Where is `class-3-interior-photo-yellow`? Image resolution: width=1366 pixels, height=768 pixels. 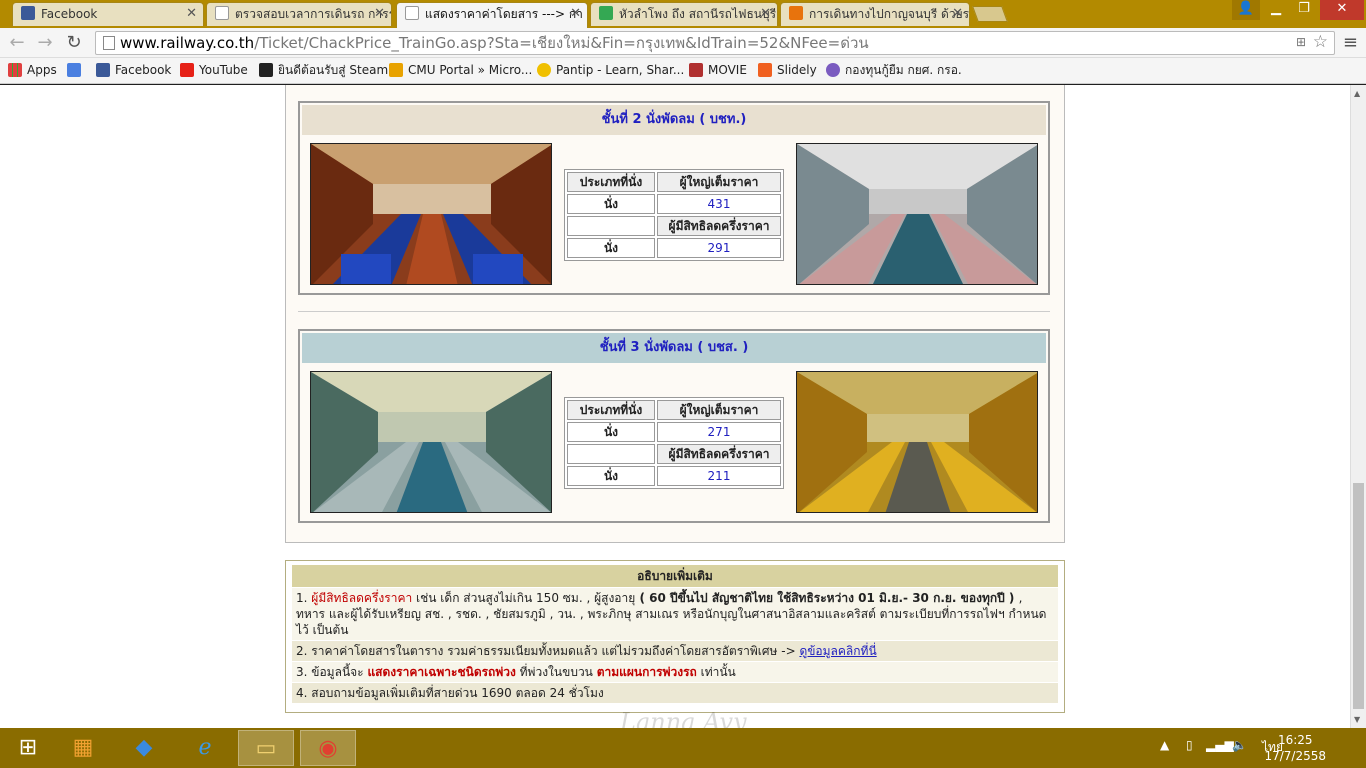
class-3-interior-photo-yellow is located at coordinates (917, 442).